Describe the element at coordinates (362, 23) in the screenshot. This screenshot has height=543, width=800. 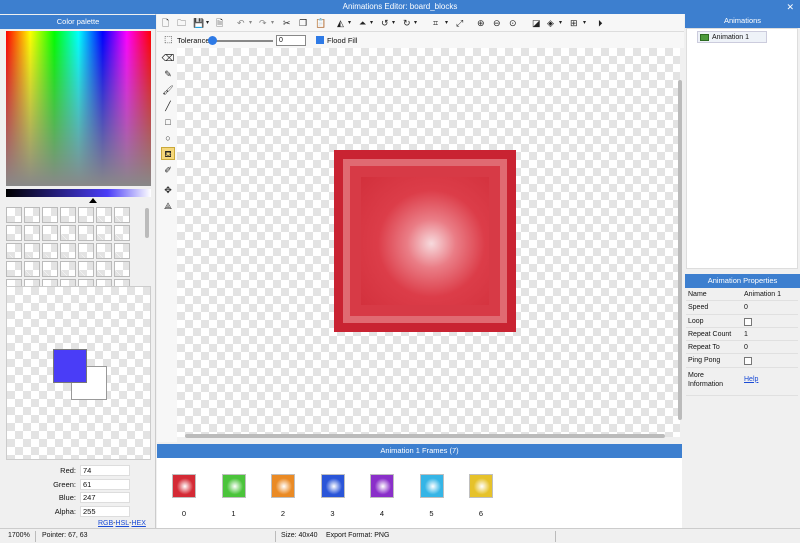
I see `flip-vertical-icon: ⏶` at that location.